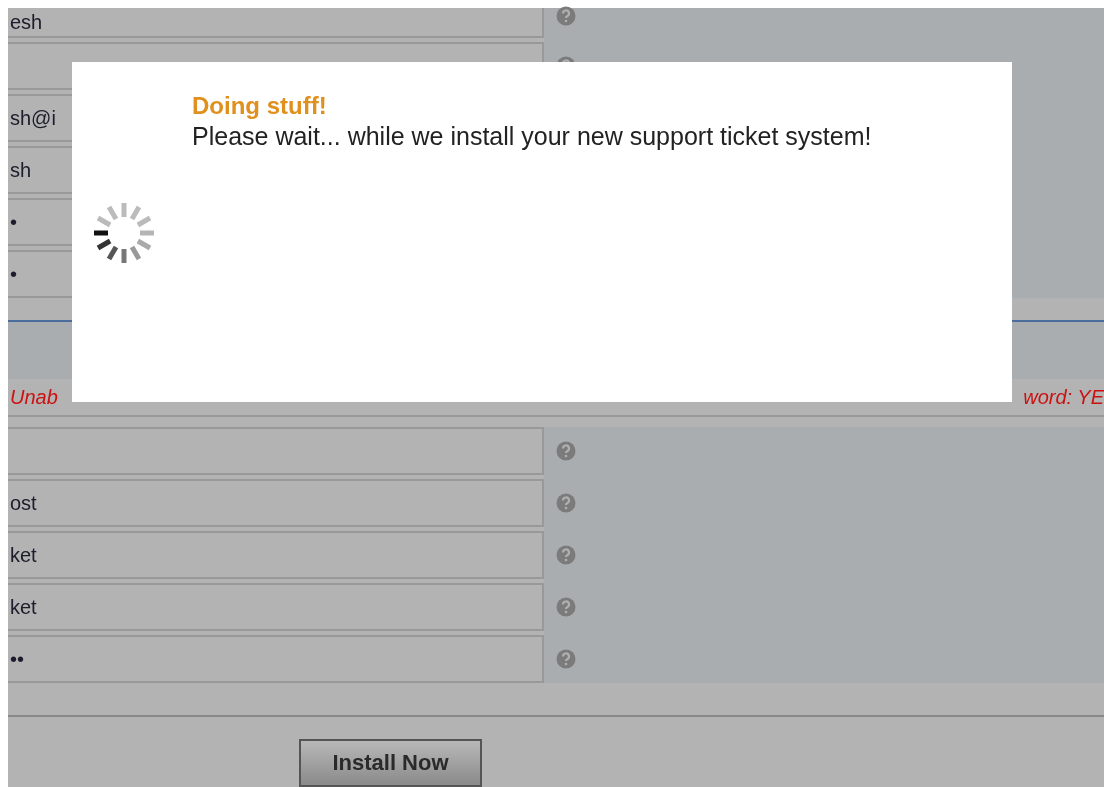 The image size is (1104, 787). I want to click on install-now-button: Install Now, so click(390, 763).